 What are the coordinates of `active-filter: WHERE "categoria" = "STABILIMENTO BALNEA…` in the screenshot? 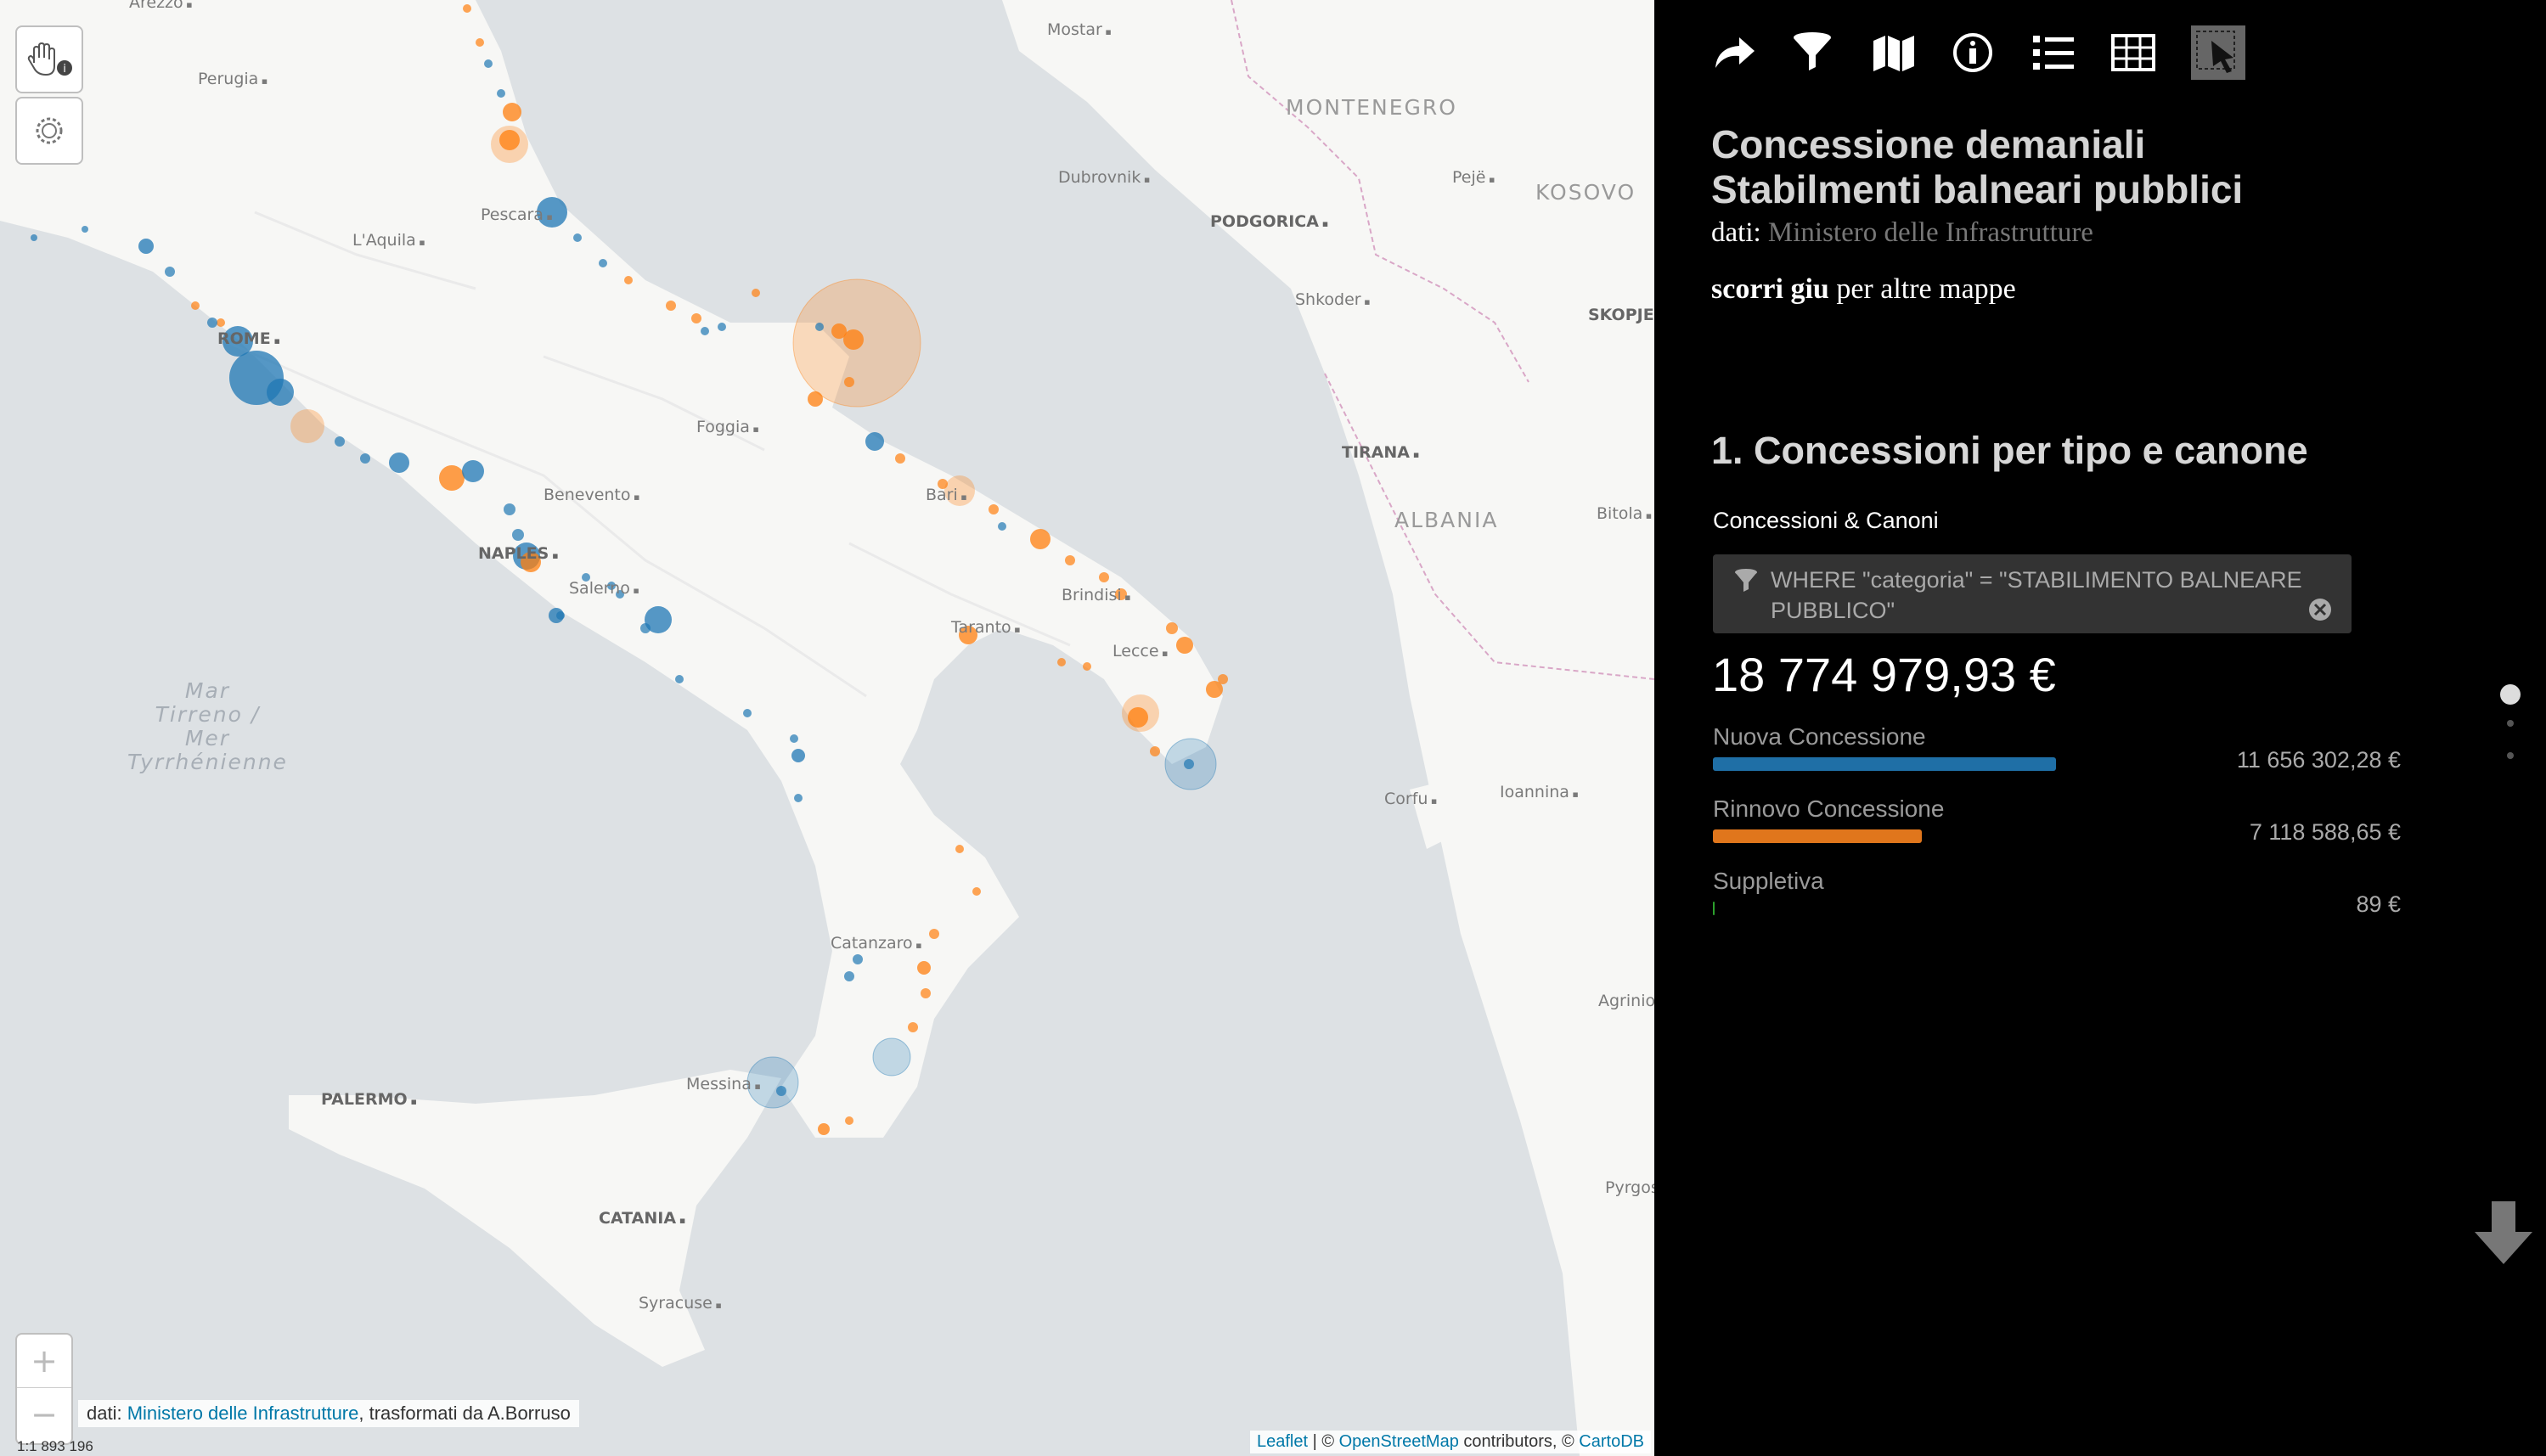 It's located at (2032, 593).